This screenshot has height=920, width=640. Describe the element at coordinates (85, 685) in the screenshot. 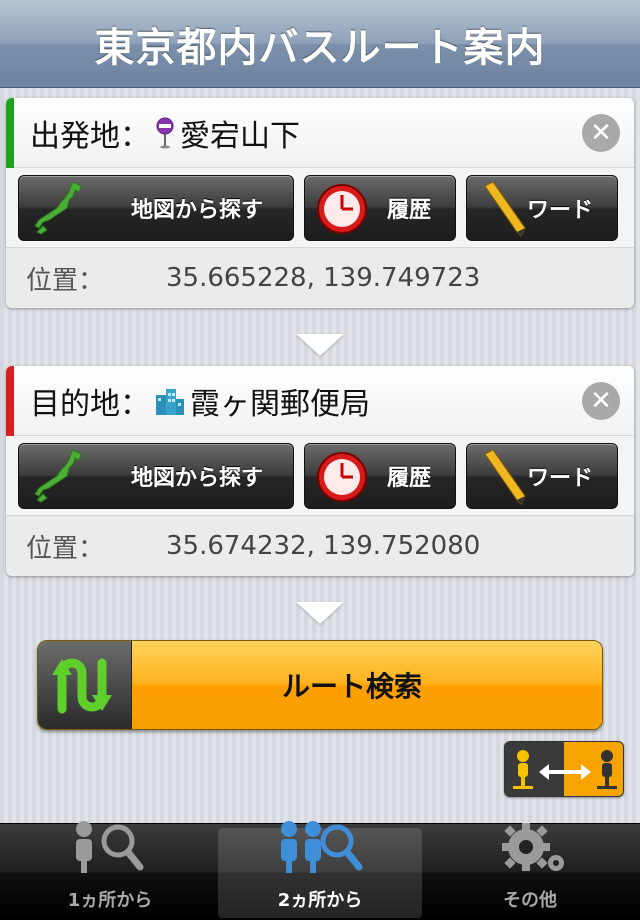

I see `route-icon` at that location.